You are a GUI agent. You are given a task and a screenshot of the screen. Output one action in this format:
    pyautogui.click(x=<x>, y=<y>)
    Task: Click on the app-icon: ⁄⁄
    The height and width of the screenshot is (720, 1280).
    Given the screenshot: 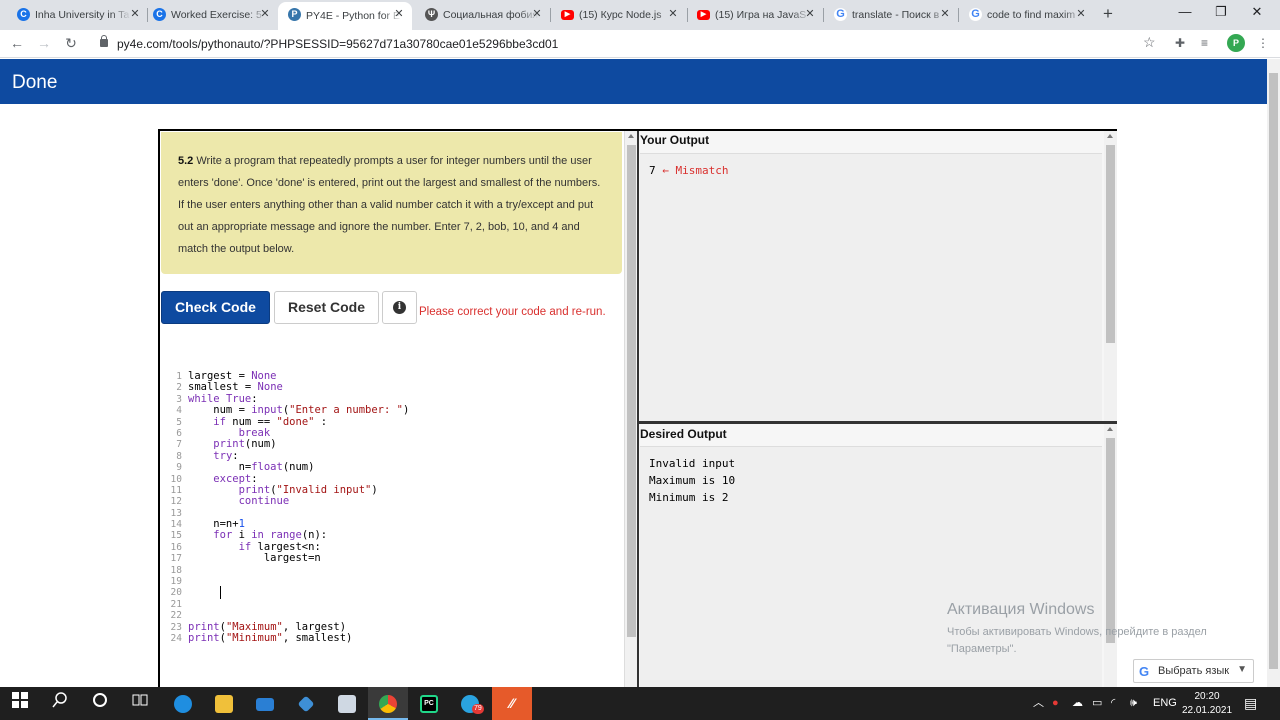 What is the action you would take?
    pyautogui.click(x=512, y=703)
    